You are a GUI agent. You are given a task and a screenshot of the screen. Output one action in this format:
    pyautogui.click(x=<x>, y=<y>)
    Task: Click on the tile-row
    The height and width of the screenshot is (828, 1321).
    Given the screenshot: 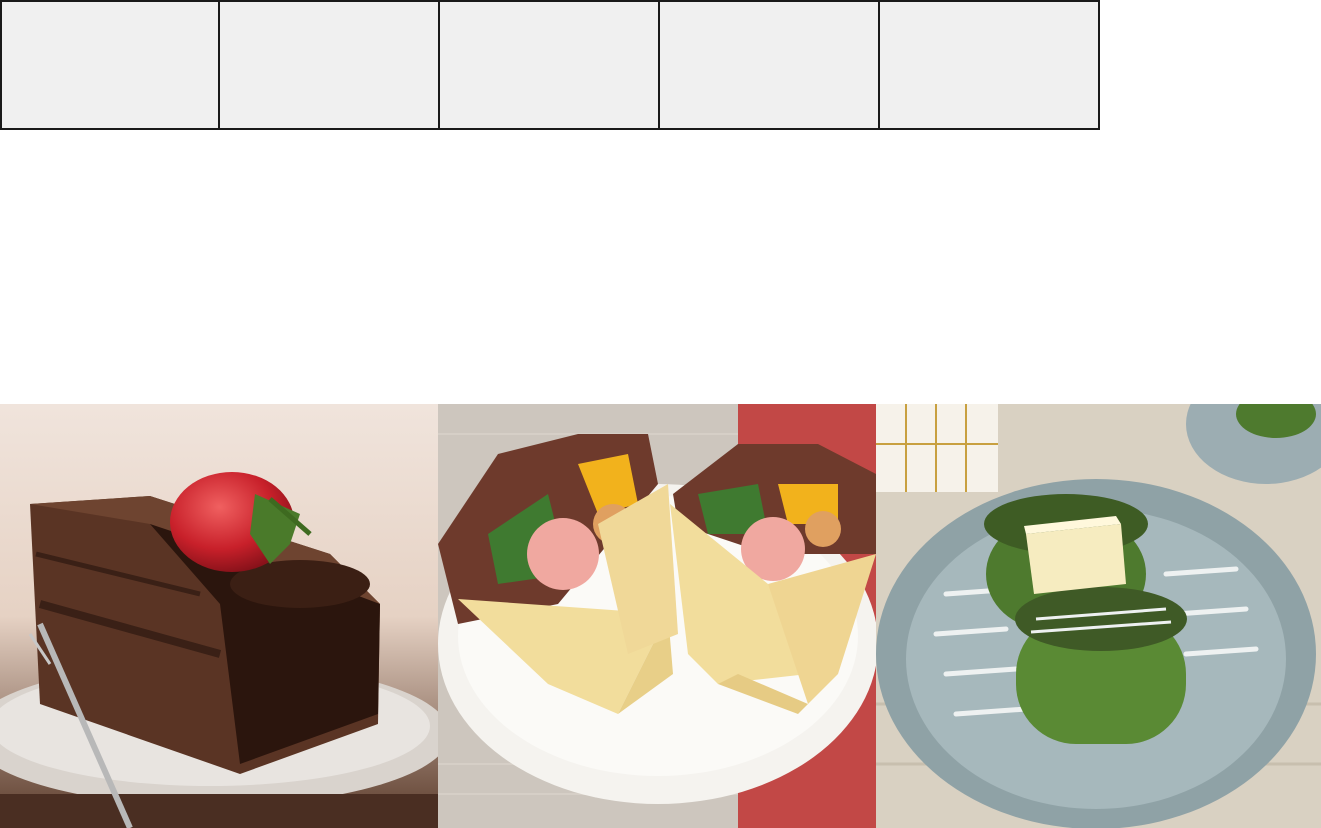 What is the action you would take?
    pyautogui.click(x=550, y=65)
    